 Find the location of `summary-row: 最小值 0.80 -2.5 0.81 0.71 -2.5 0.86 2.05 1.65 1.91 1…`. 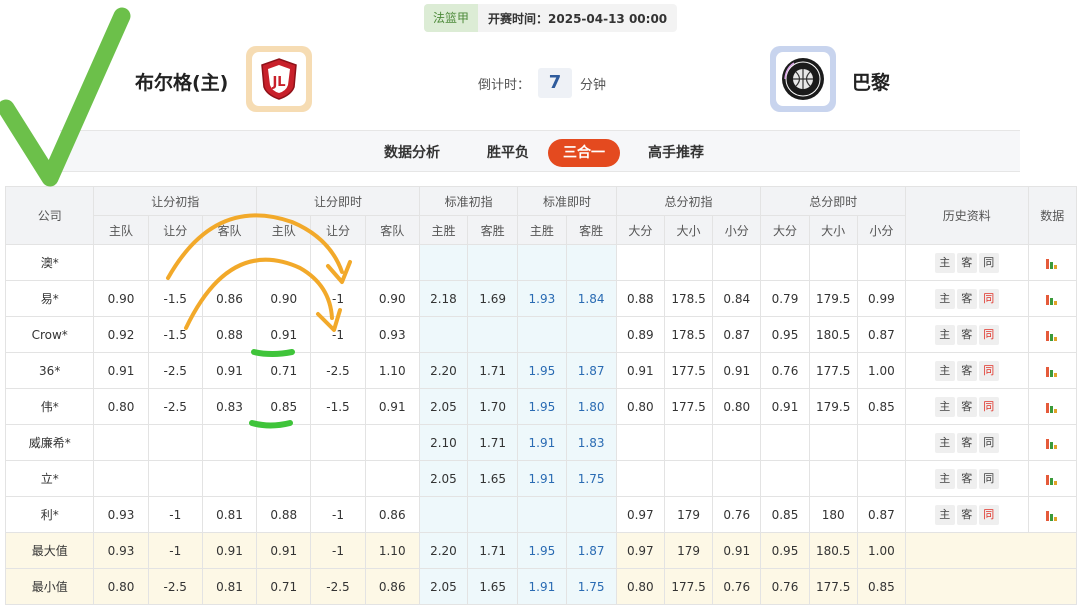

summary-row: 最小值 0.80 -2.5 0.81 0.71 -2.5 0.86 2.05 1.65 1.91 1… is located at coordinates (540, 586).